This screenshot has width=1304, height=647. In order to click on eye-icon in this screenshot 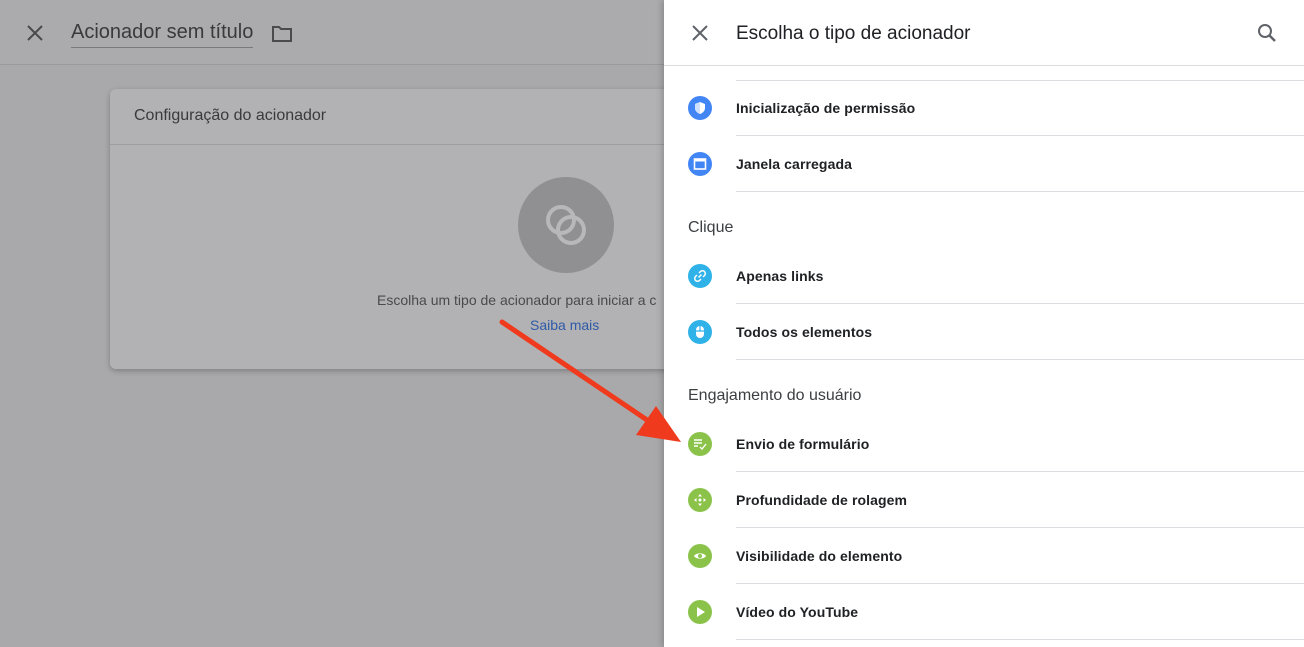, I will do `click(700, 556)`.